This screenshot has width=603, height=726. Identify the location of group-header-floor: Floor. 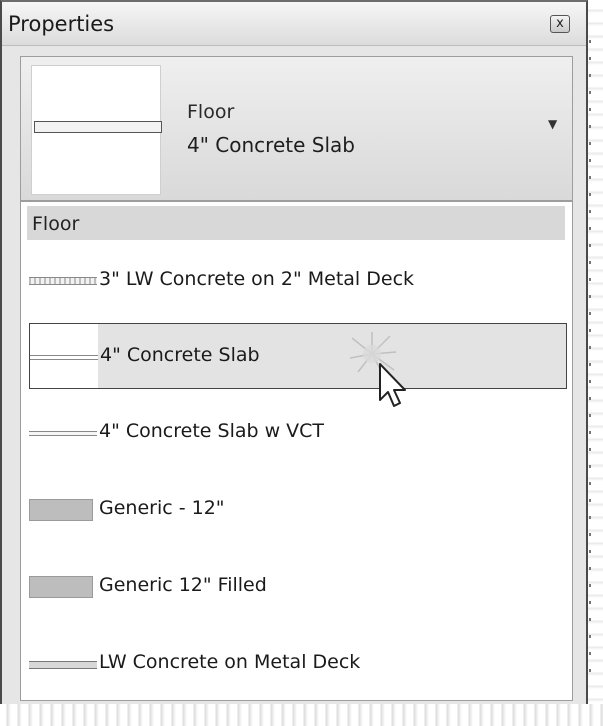
(296, 223).